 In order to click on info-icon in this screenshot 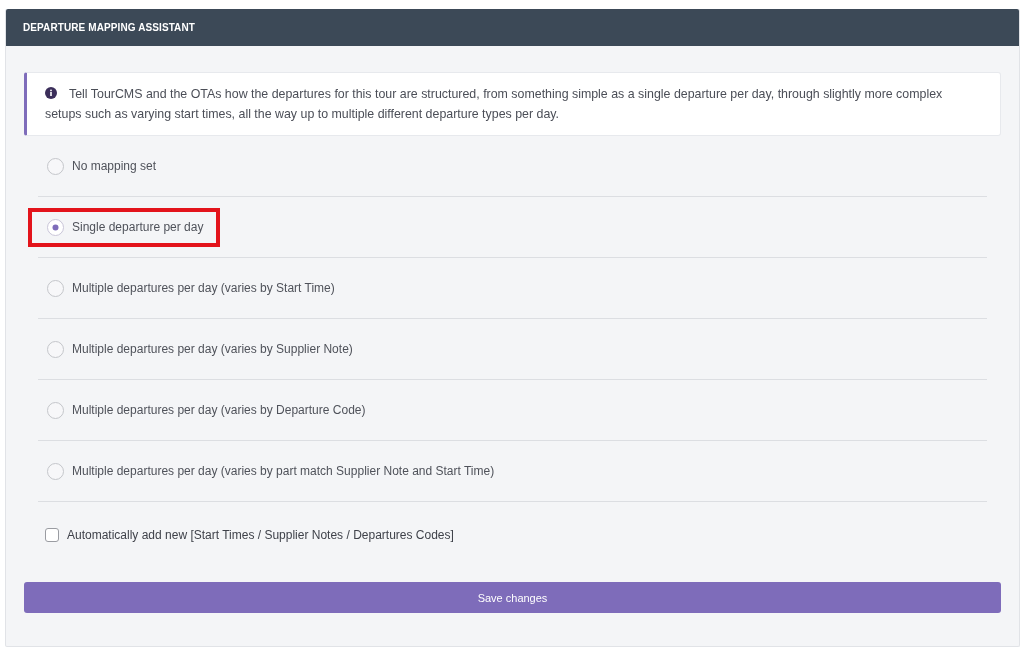, I will do `click(51, 93)`.